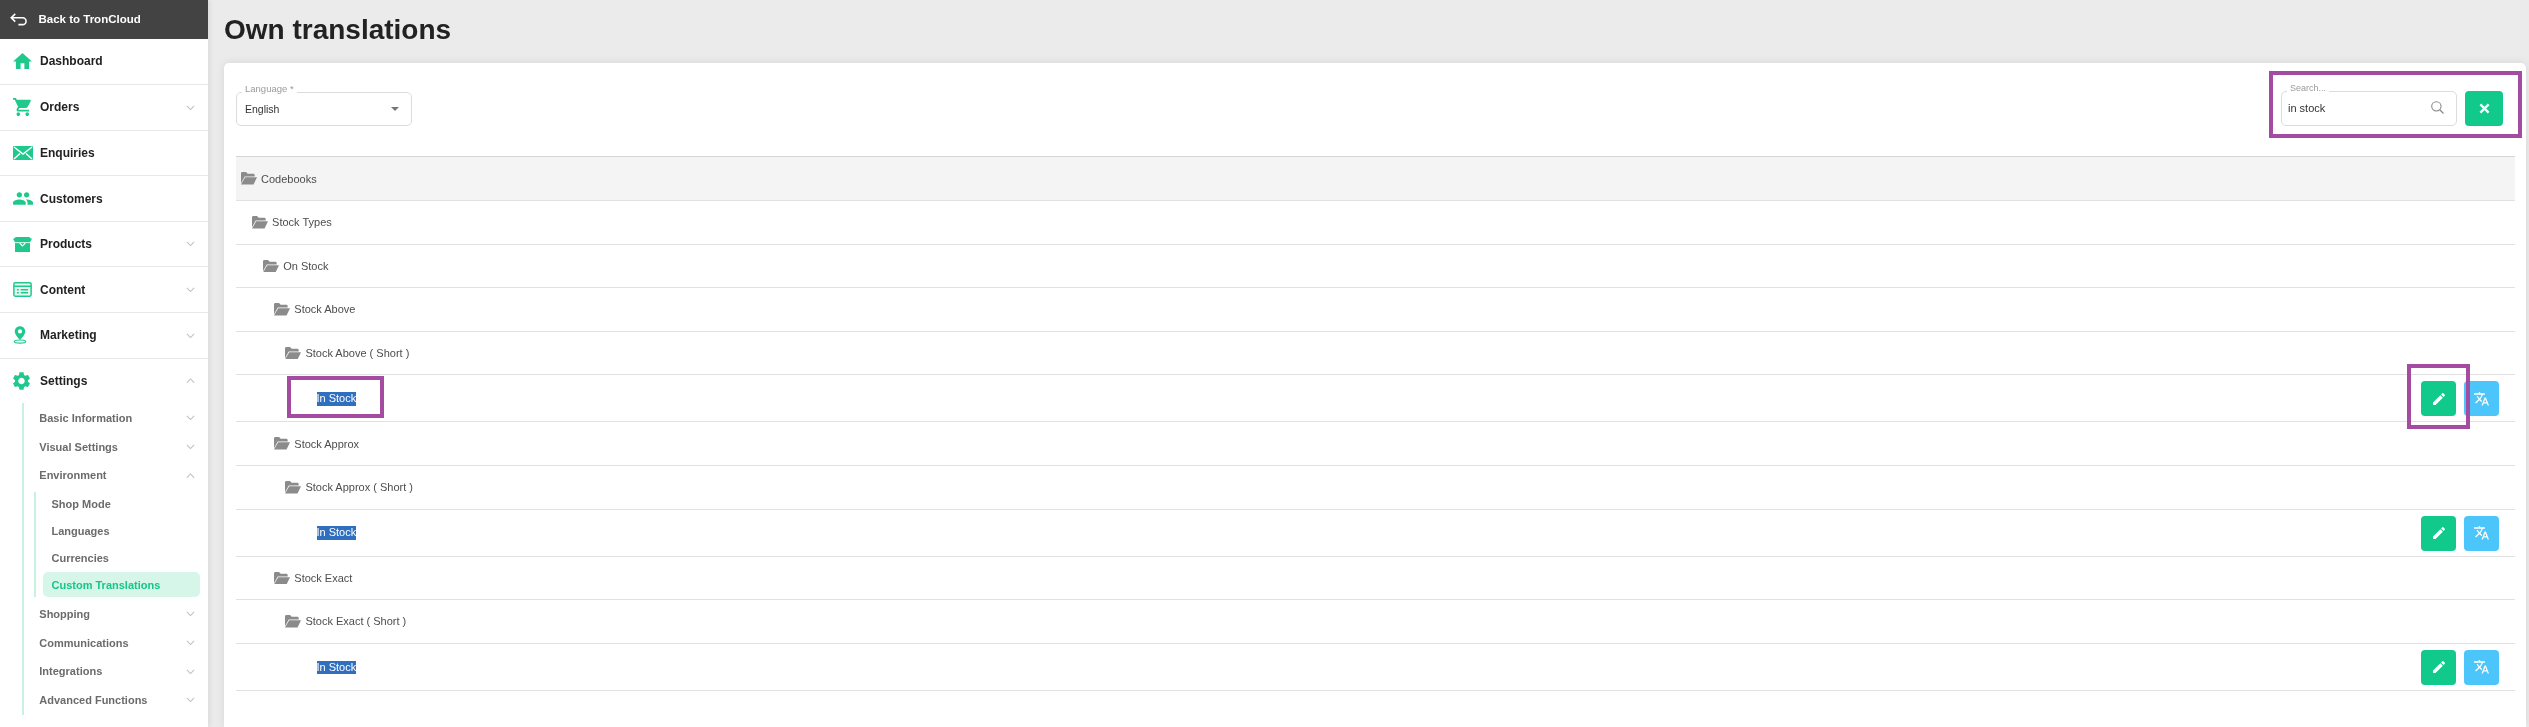 This screenshot has height=727, width=2529. What do you see at coordinates (18, 19) in the screenshot?
I see `back-arrow-icon` at bounding box center [18, 19].